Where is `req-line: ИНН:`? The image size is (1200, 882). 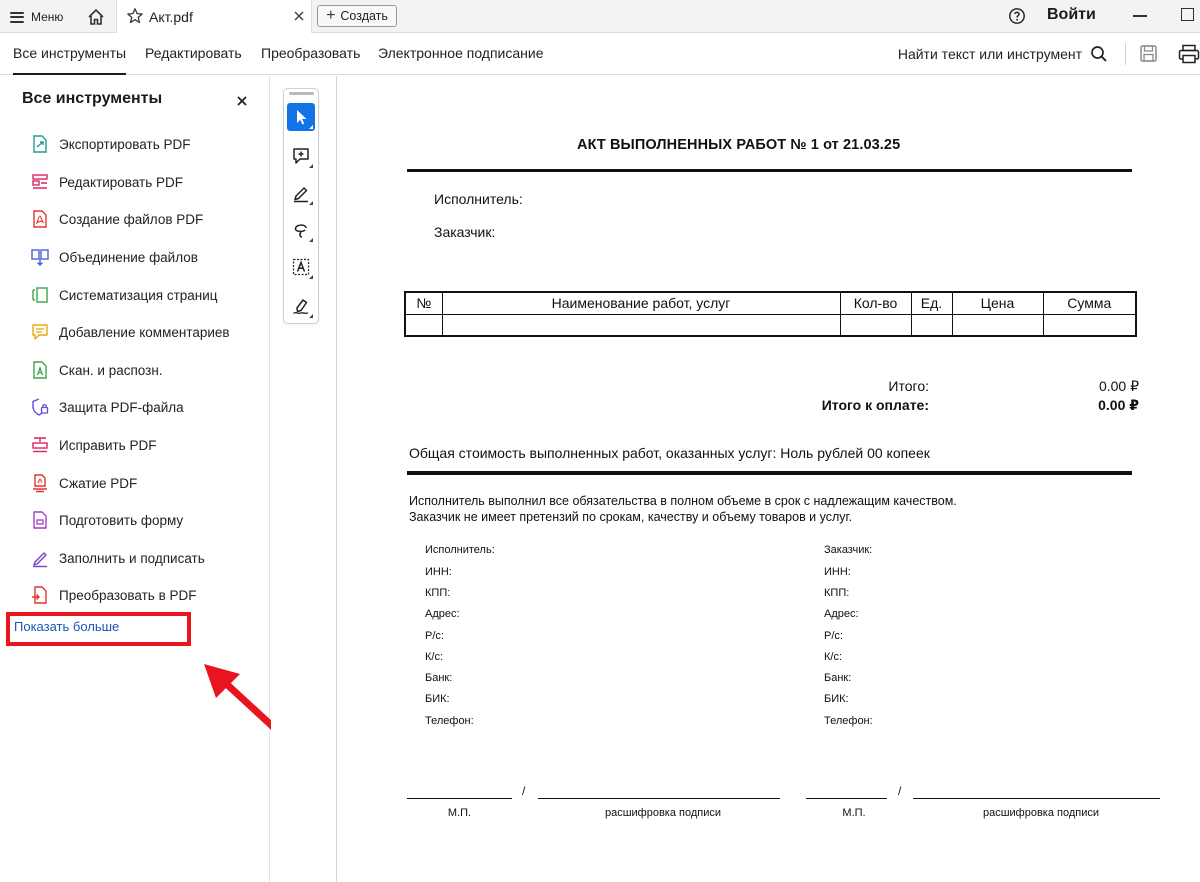 req-line: ИНН: is located at coordinates (837, 572).